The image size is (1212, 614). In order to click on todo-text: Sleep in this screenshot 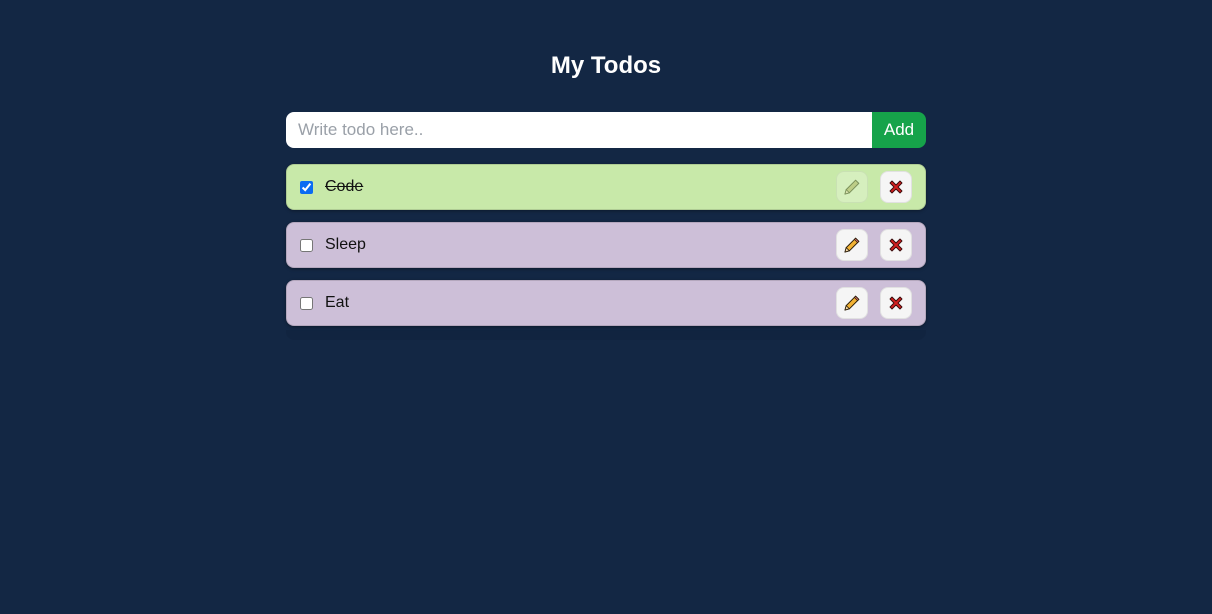, I will do `click(345, 244)`.